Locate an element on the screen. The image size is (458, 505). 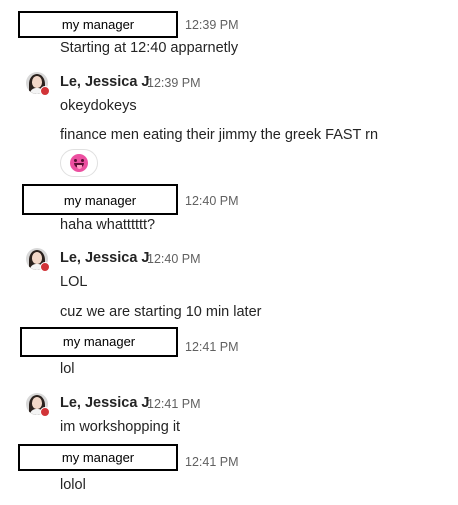
message-text: lol is located at coordinates (67, 369).